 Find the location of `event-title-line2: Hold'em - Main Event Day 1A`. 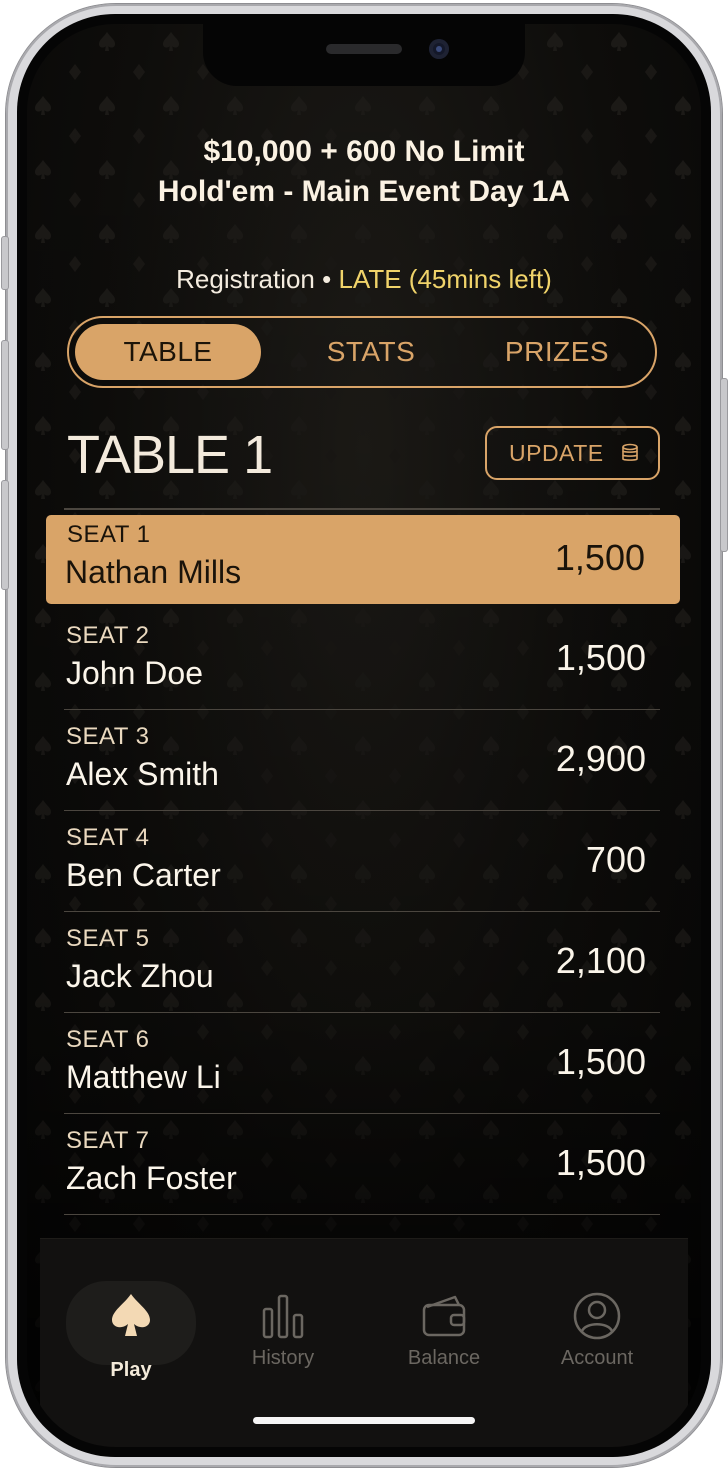

event-title-line2: Hold'em - Main Event Day 1A is located at coordinates (364, 191).